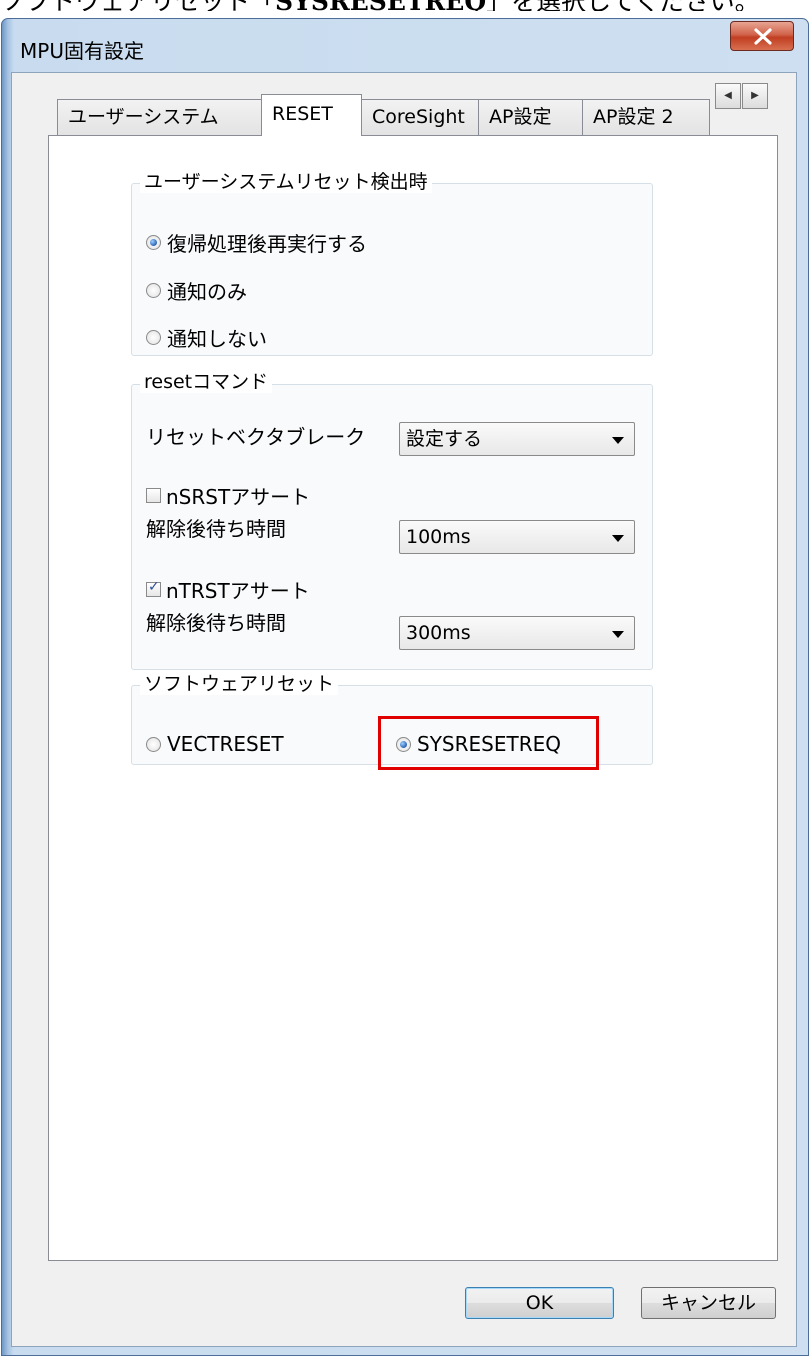 This screenshot has height=1356, width=811. I want to click on arrow-left-icon: ◀, so click(728, 95).